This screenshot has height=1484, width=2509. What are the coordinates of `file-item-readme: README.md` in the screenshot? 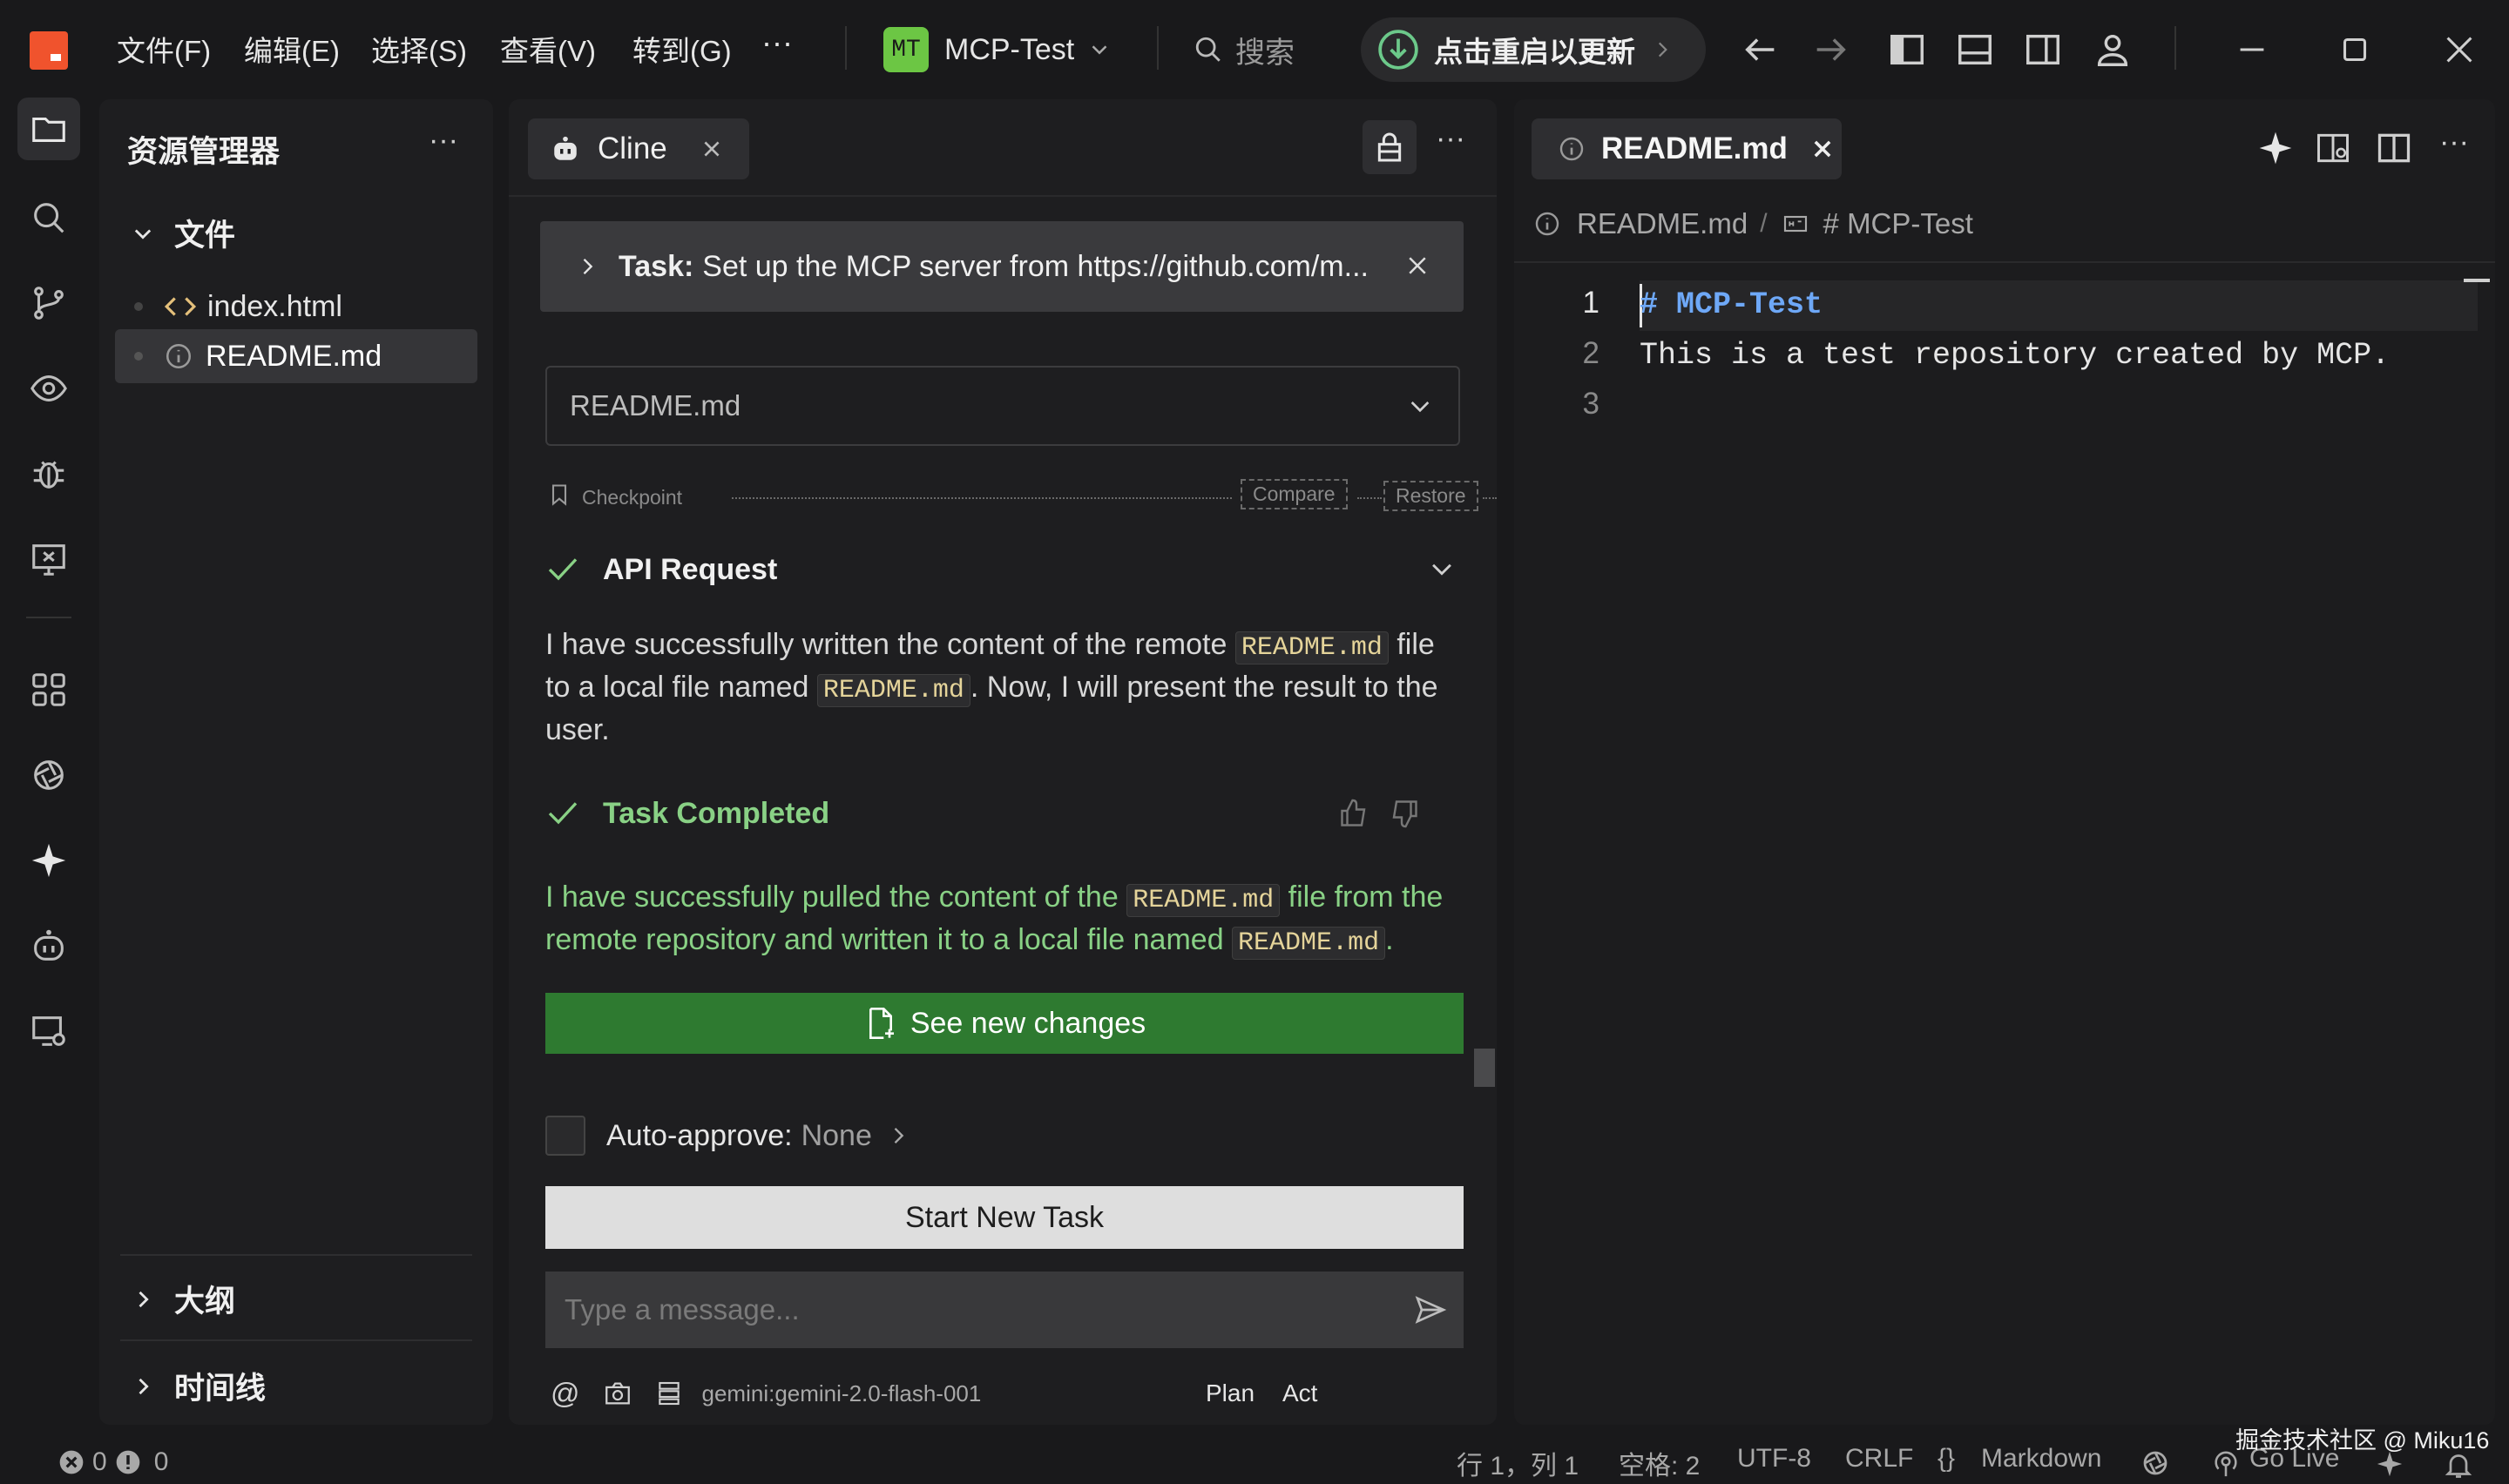 It's located at (296, 356).